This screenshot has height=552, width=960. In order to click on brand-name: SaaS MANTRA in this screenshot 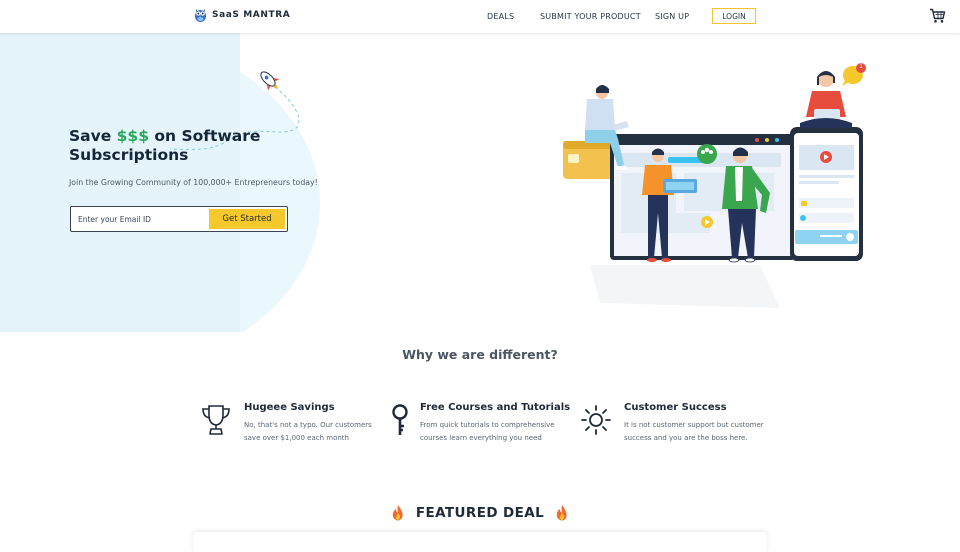, I will do `click(251, 14)`.